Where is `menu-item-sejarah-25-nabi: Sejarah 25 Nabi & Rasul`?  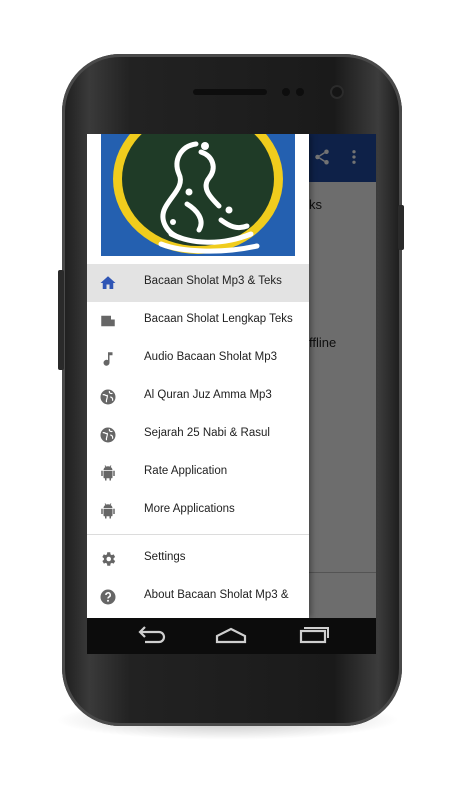 menu-item-sejarah-25-nabi: Sejarah 25 Nabi & Rasul is located at coordinates (198, 435).